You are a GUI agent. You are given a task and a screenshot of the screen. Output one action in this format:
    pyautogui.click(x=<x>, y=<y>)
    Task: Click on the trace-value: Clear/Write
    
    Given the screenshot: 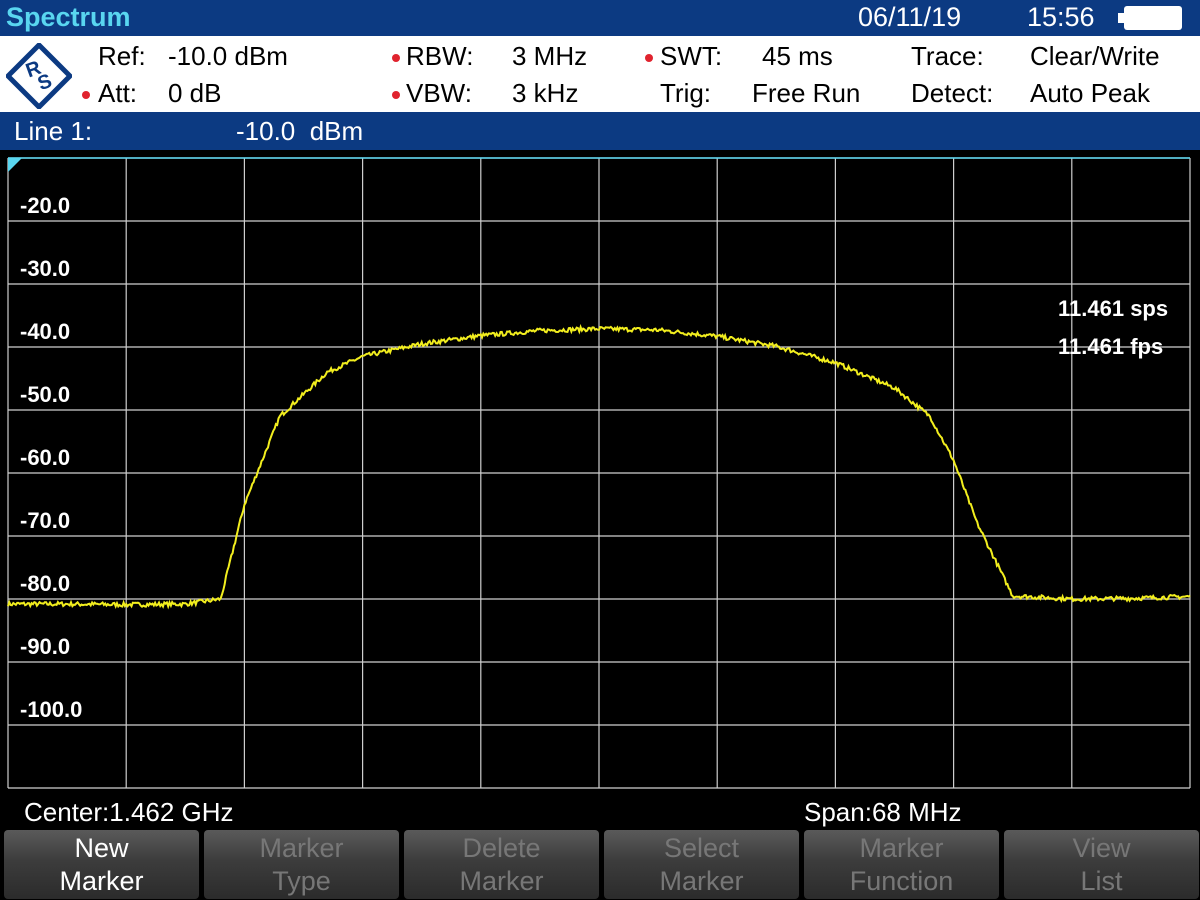 What is the action you would take?
    pyautogui.click(x=1095, y=56)
    